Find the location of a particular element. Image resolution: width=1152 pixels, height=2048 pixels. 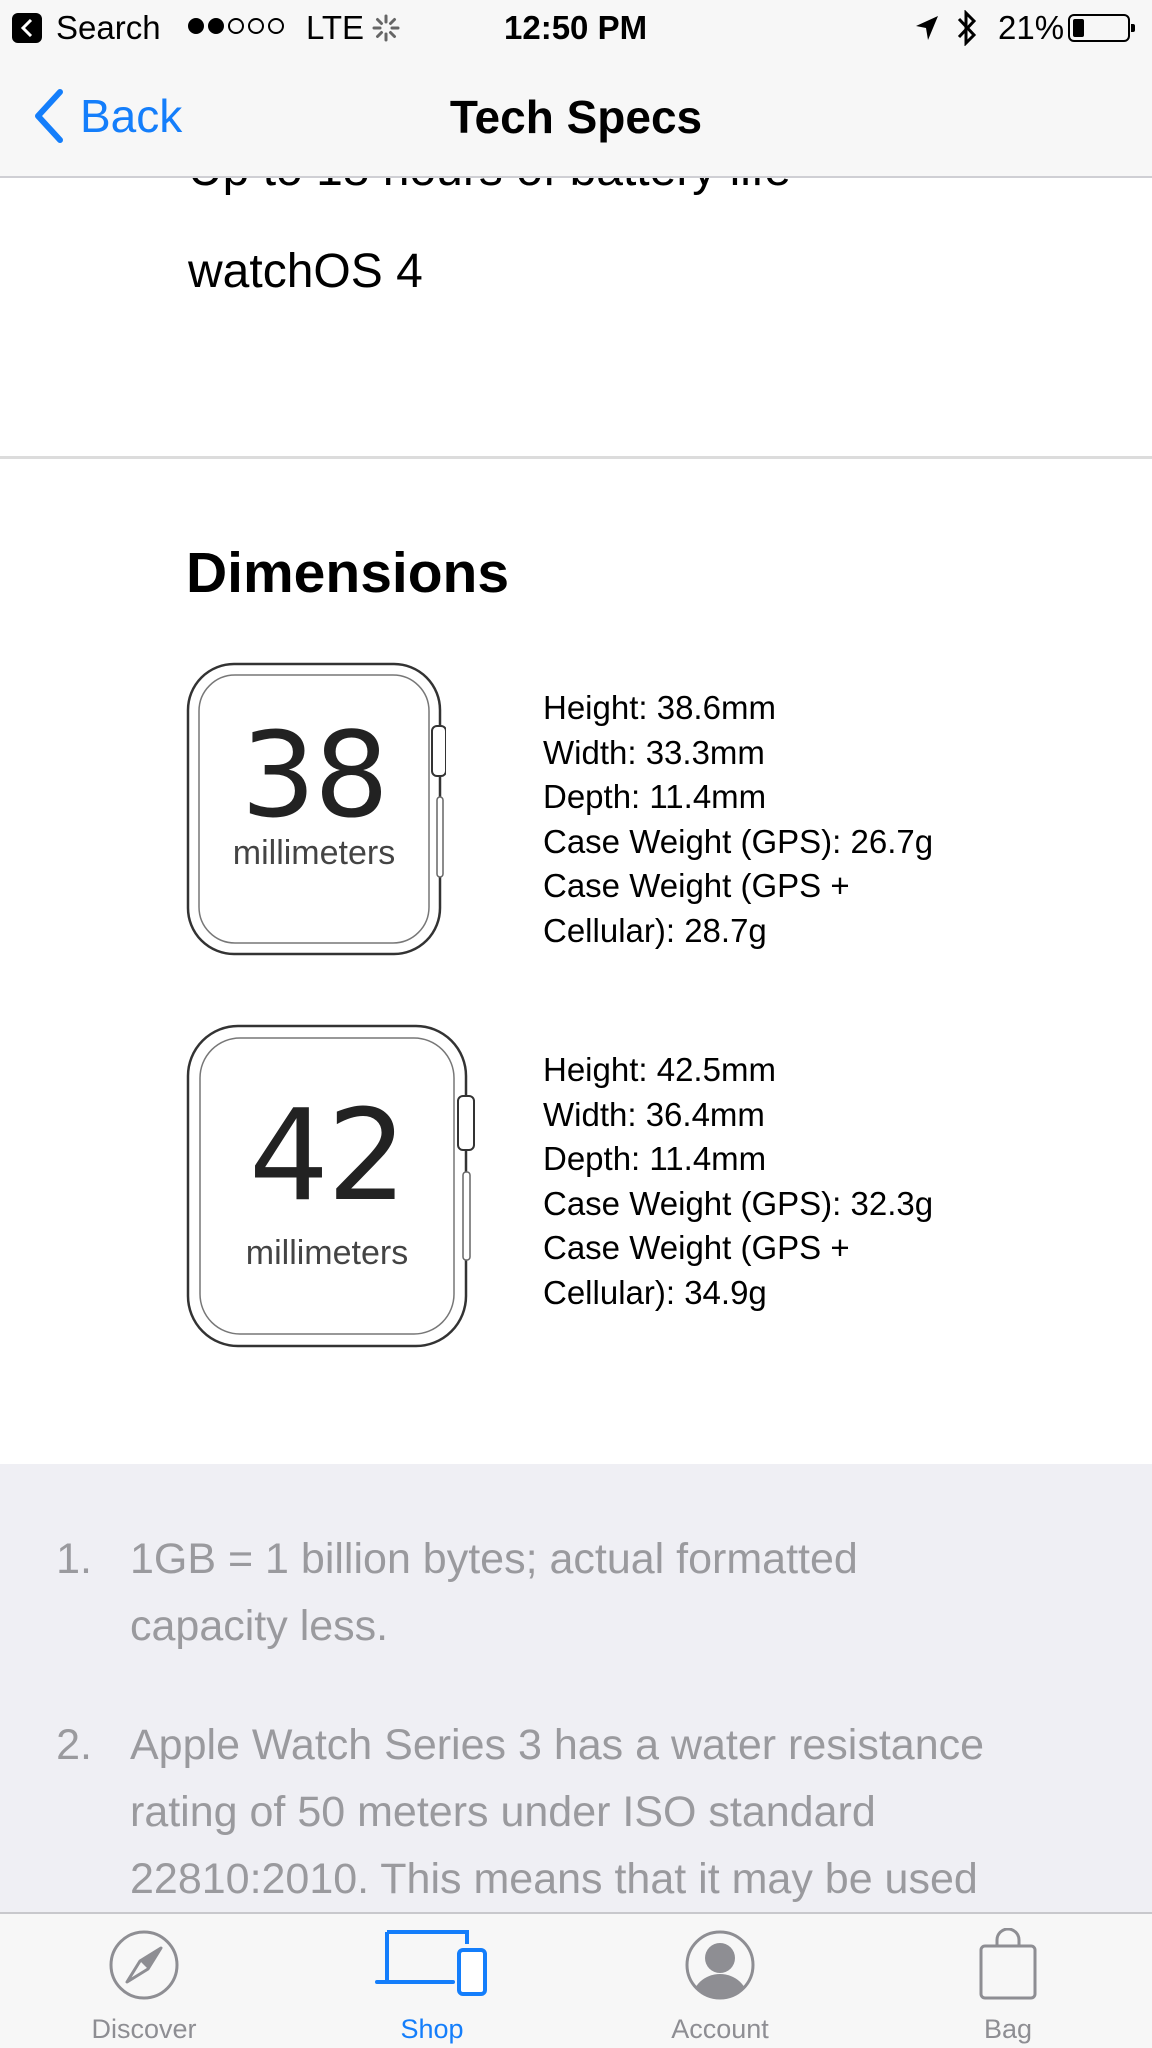

back-to-app-icon is located at coordinates (27, 28).